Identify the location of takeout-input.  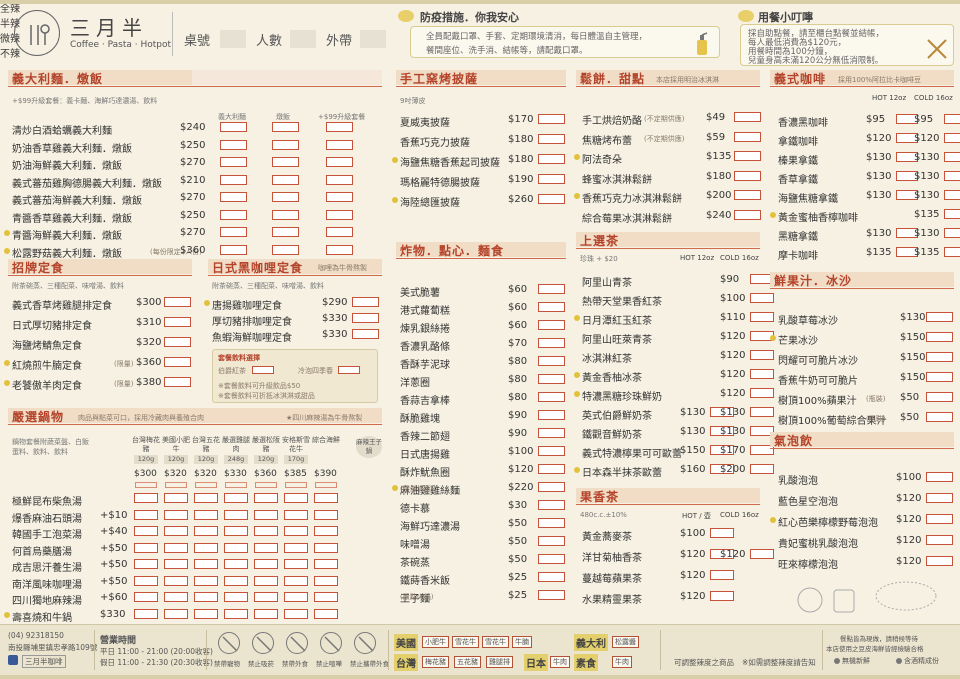
(373, 39).